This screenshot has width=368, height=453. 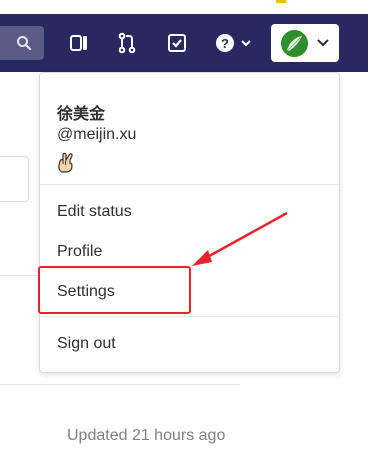 What do you see at coordinates (65, 162) in the screenshot?
I see `crossed-fingers-emoji-icon` at bounding box center [65, 162].